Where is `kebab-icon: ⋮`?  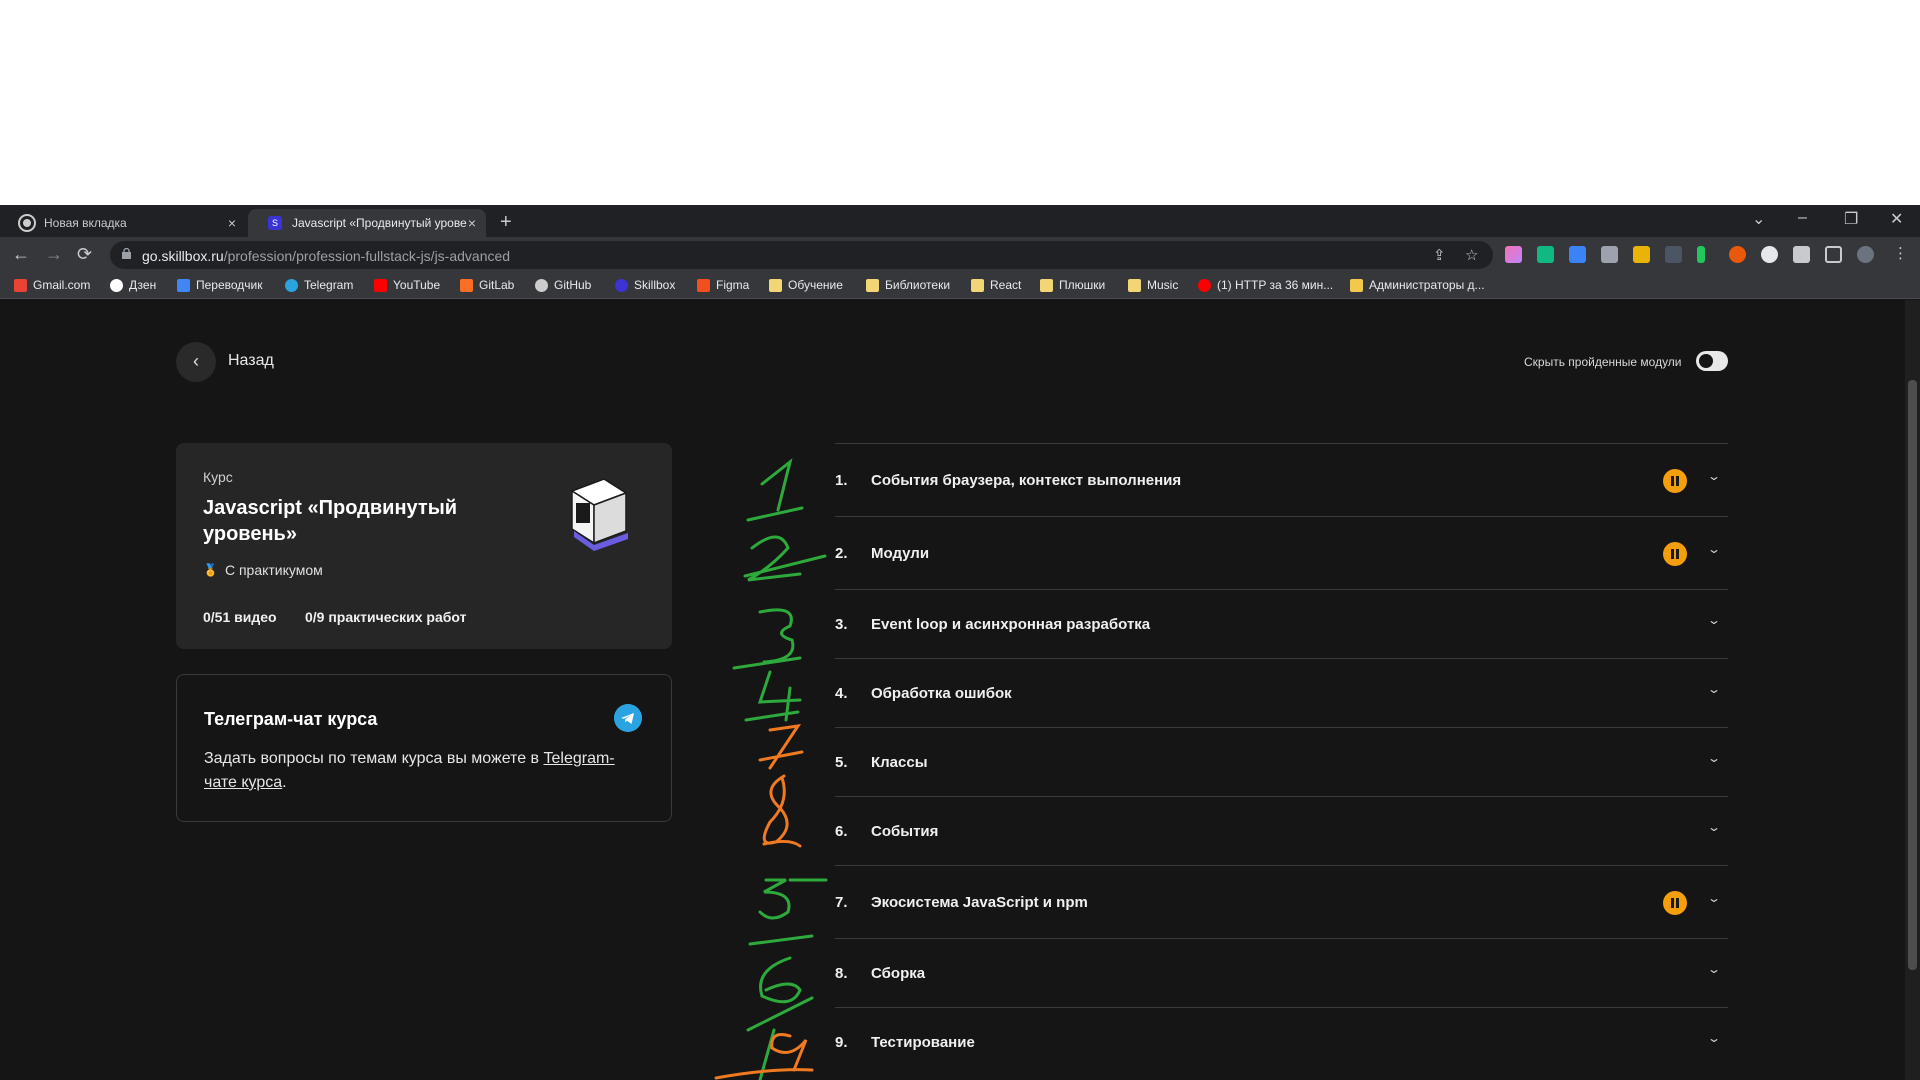 kebab-icon: ⋮ is located at coordinates (1900, 253).